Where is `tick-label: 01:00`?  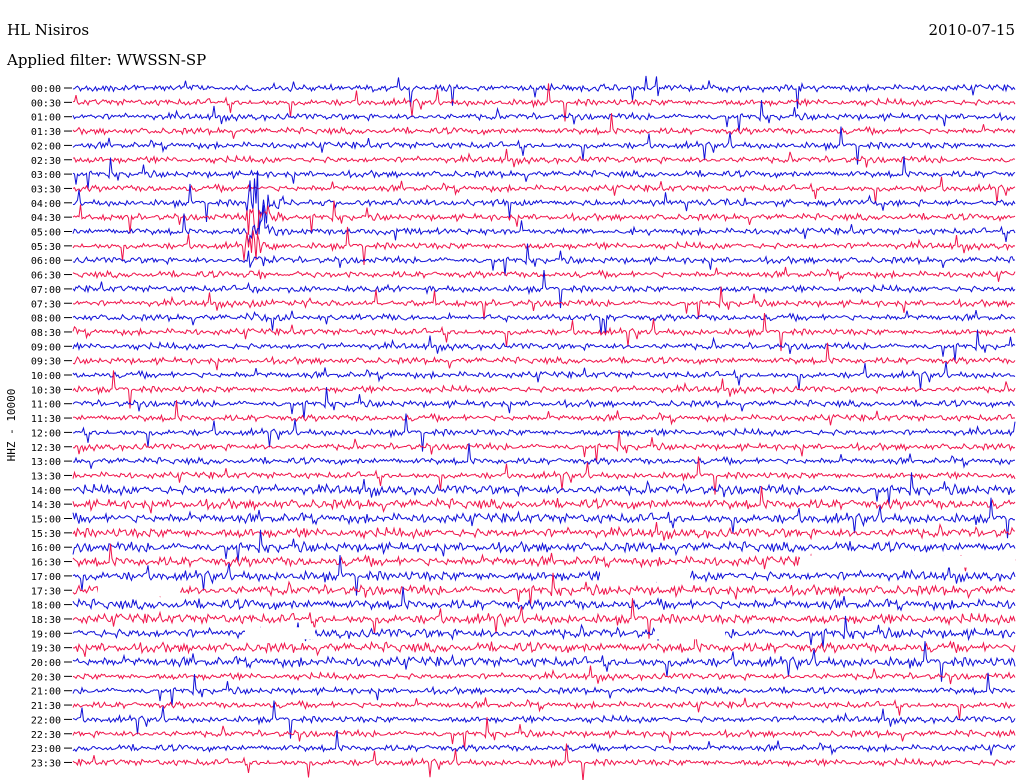
tick-label: 01:00 is located at coordinates (46, 118).